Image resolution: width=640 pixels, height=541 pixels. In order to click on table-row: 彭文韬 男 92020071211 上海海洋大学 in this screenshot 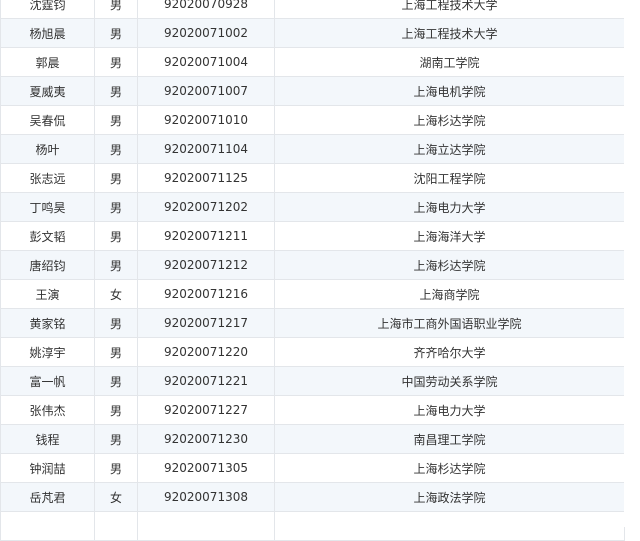, I will do `click(312, 236)`.